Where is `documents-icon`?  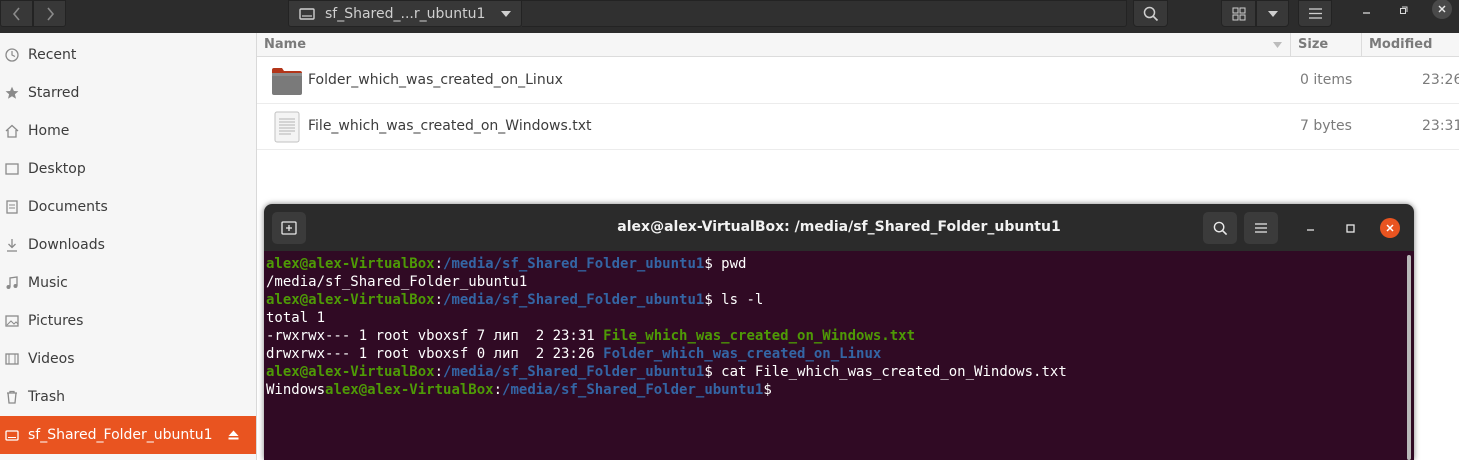 documents-icon is located at coordinates (12, 207).